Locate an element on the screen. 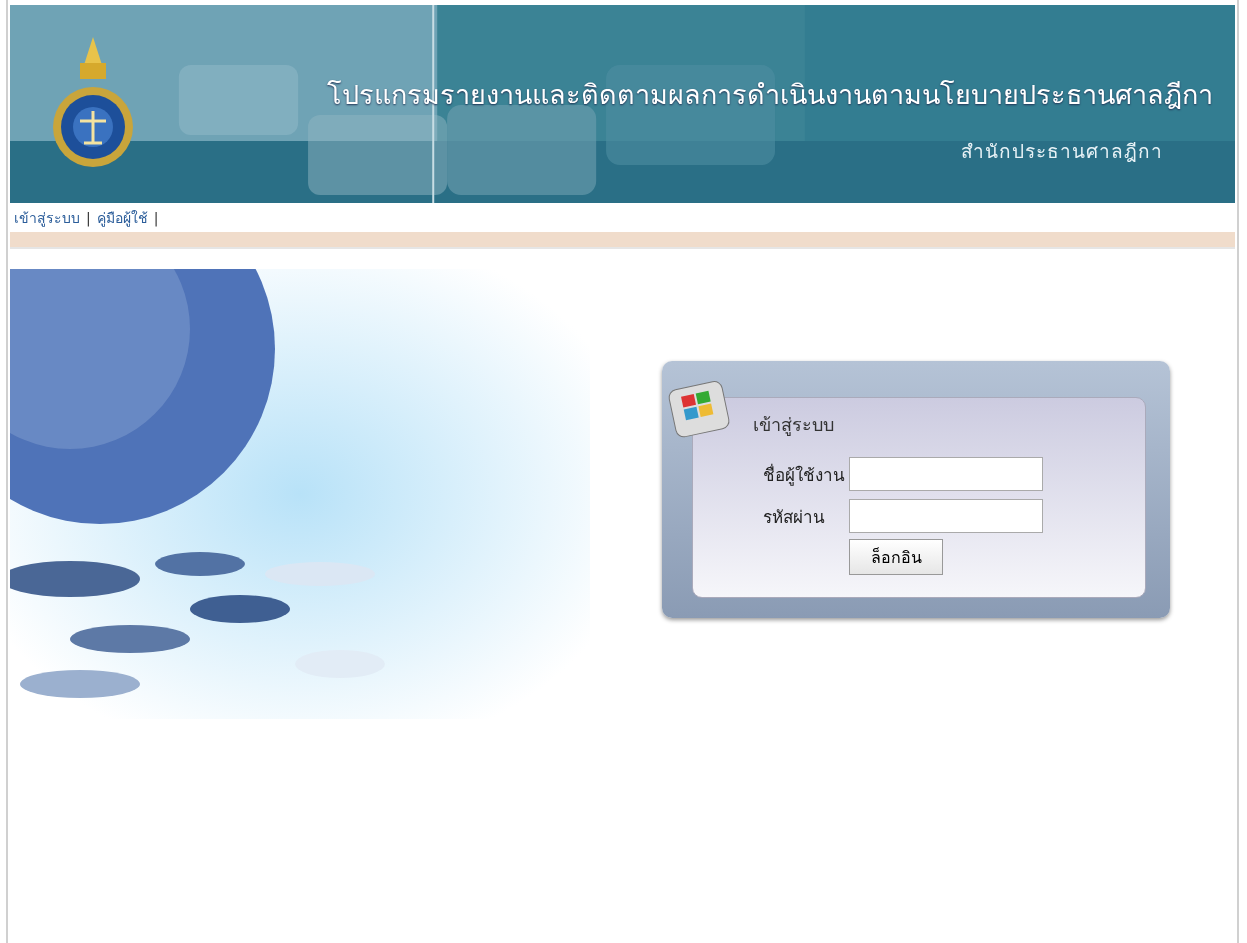  login-title: เข้าสู่ระบบ is located at coordinates (794, 425).